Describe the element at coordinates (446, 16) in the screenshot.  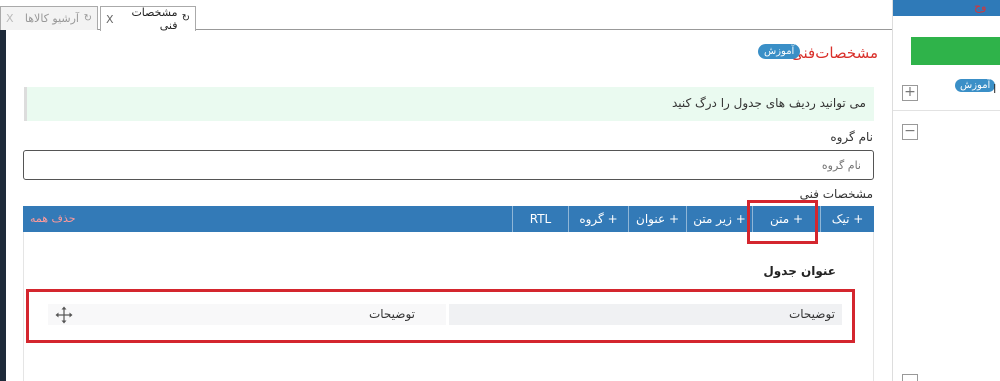
I see `tab-bar: ↻ آرشیو کالاها X ↻ مشخصات فنی X` at that location.